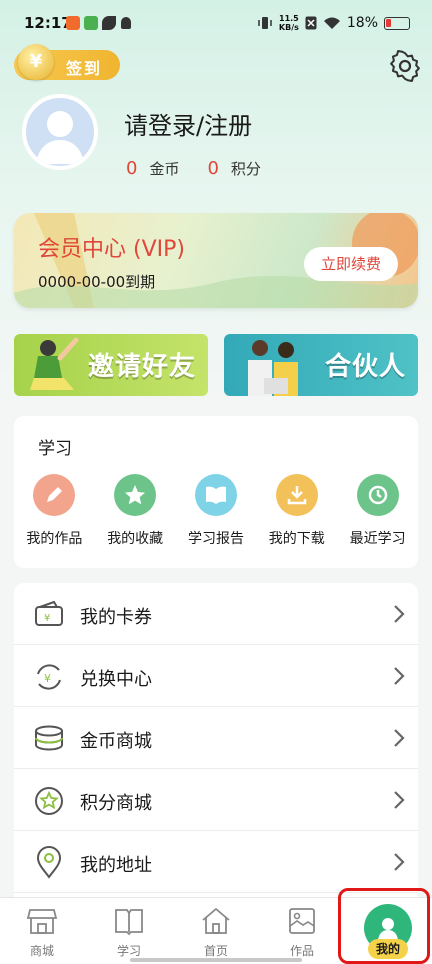 The width and height of the screenshot is (432, 964). I want to click on status-right: 11.5 KB/s 18%, so click(333, 23).